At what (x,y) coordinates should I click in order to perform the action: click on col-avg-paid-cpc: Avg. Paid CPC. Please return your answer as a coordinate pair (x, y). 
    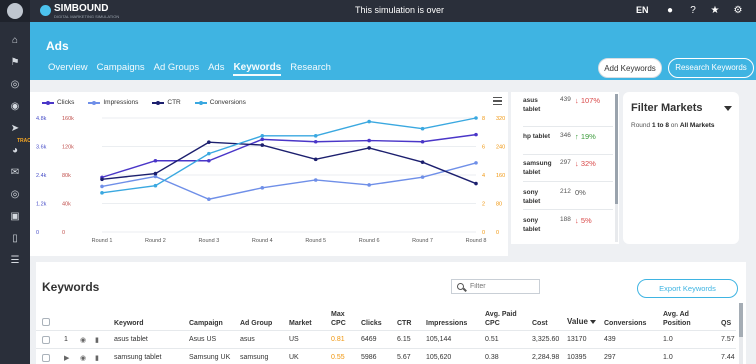
    Looking at the image, I should click on (502, 319).